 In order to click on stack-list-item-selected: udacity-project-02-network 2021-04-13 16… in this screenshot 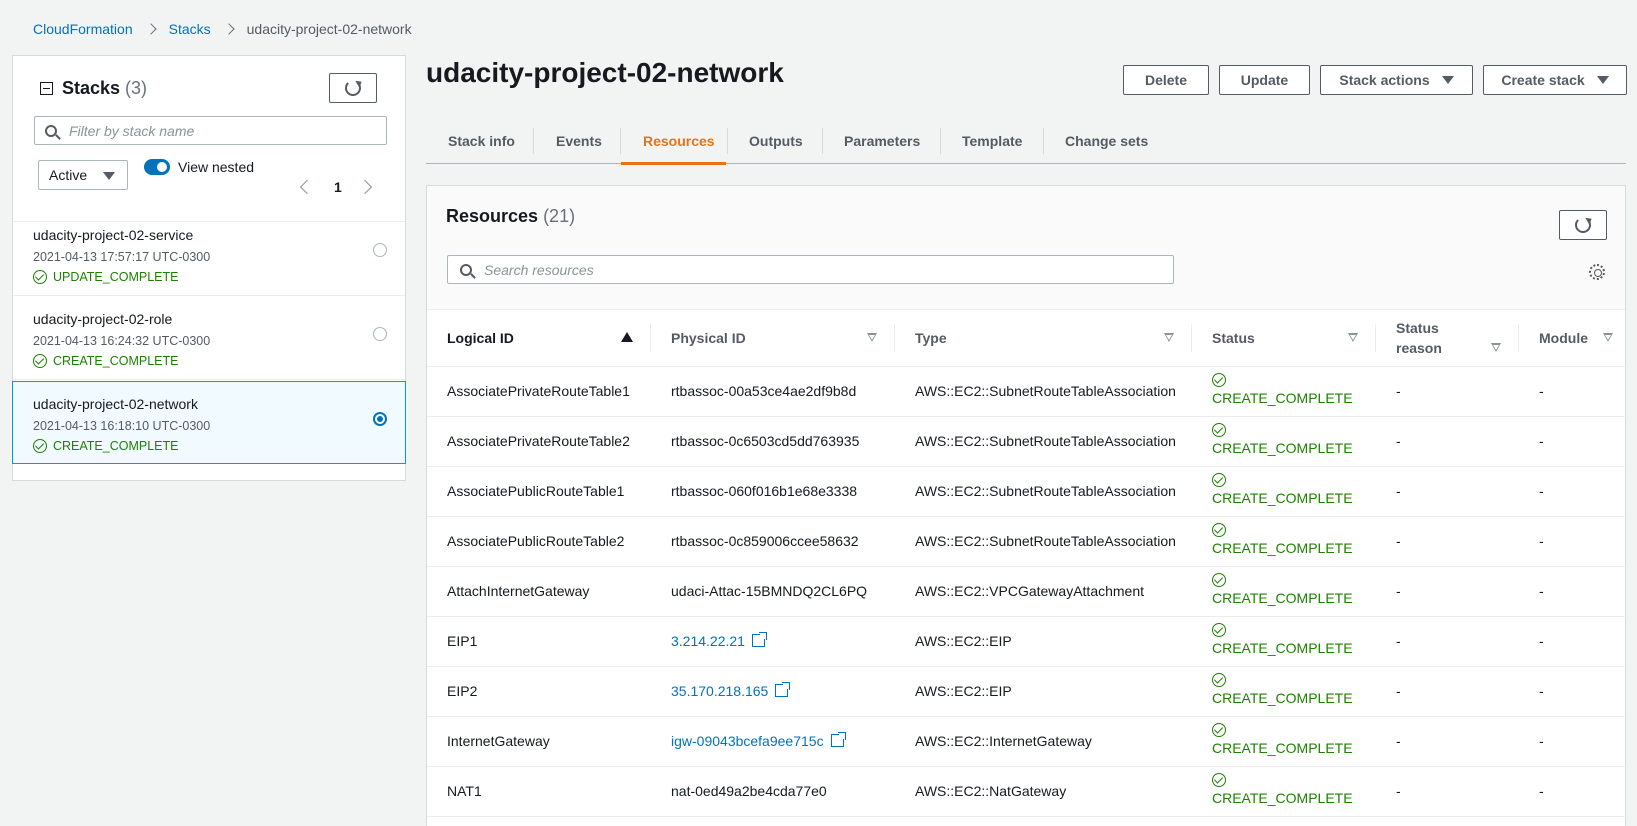, I will do `click(209, 422)`.